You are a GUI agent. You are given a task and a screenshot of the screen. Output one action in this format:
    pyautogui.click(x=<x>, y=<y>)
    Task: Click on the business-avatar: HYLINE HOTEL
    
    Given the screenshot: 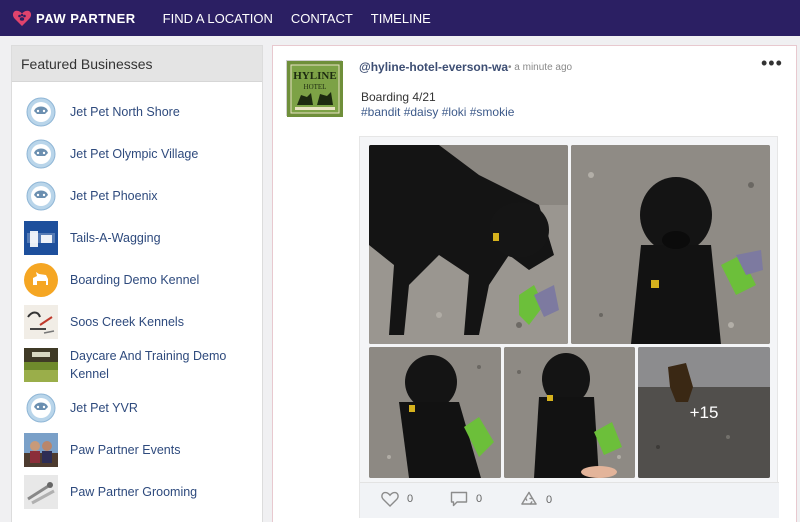 What is the action you would take?
    pyautogui.click(x=314, y=88)
    